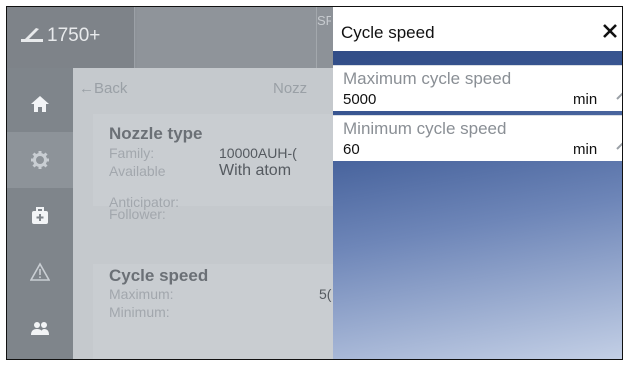  What do you see at coordinates (258, 153) in the screenshot?
I see `family-value: 10000AUH-(` at bounding box center [258, 153].